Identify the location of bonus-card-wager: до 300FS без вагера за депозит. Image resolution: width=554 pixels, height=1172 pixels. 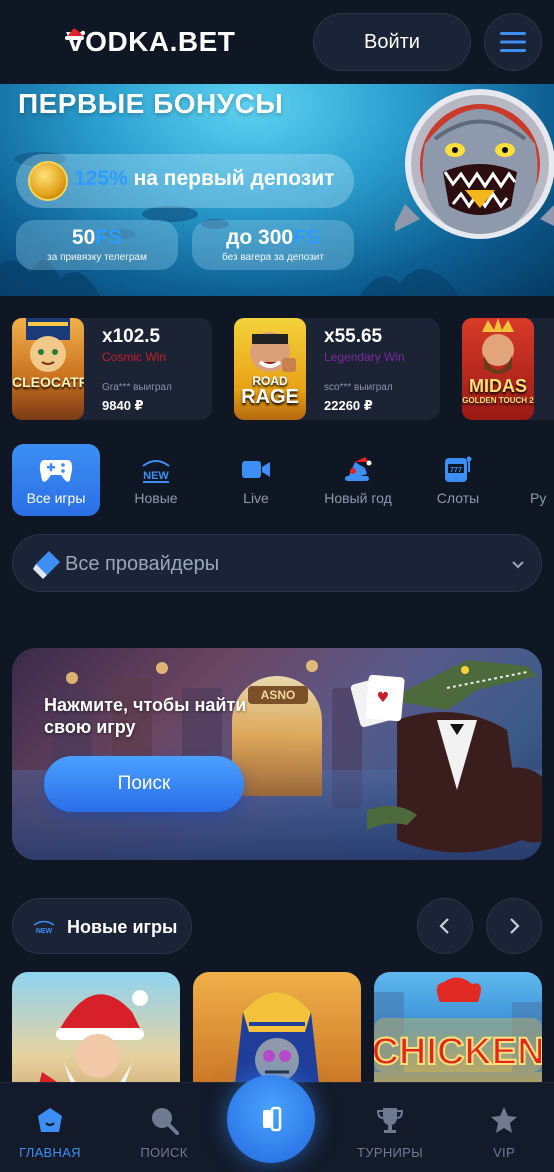
(273, 245).